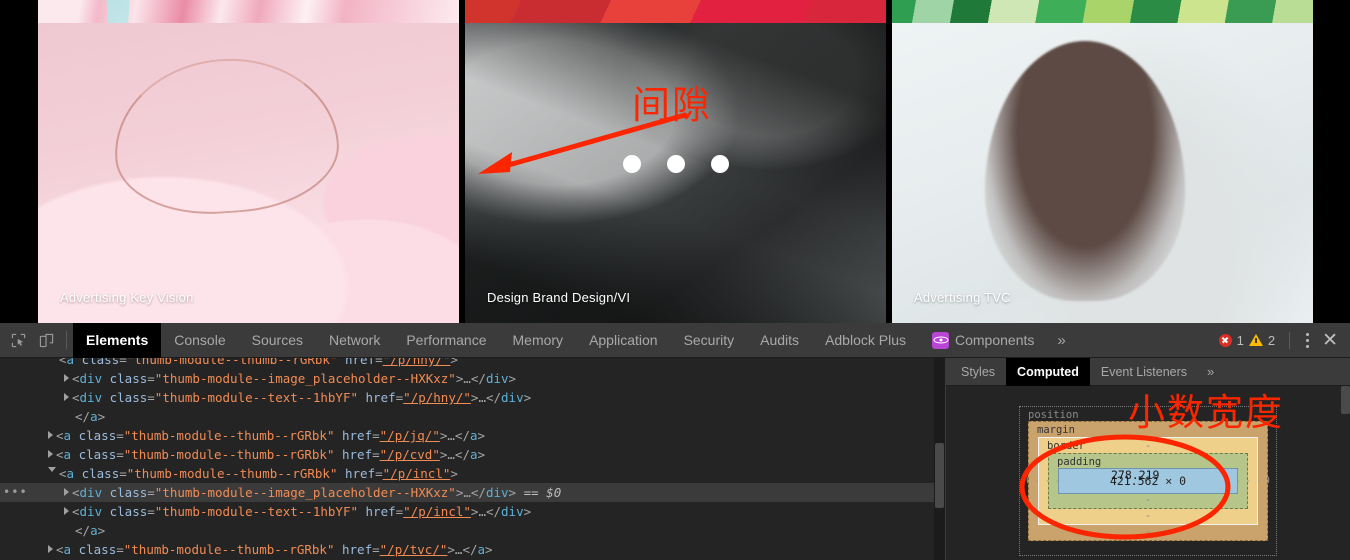 The width and height of the screenshot is (1350, 560). Describe the element at coordinates (1061, 340) in the screenshot. I see `more-tabs-button: »` at that location.